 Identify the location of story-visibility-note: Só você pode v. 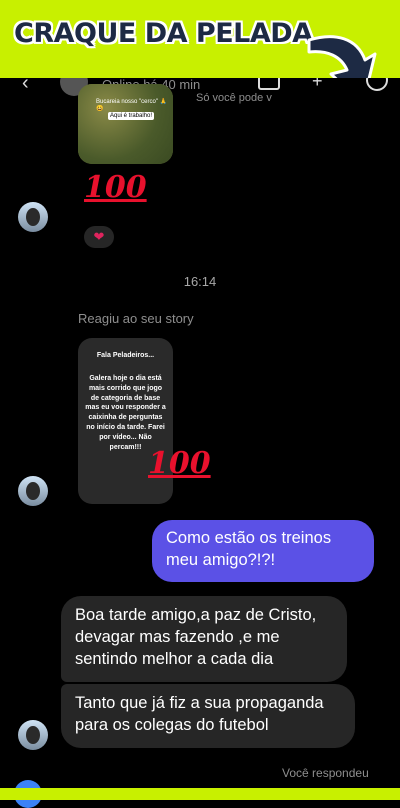
(234, 98).